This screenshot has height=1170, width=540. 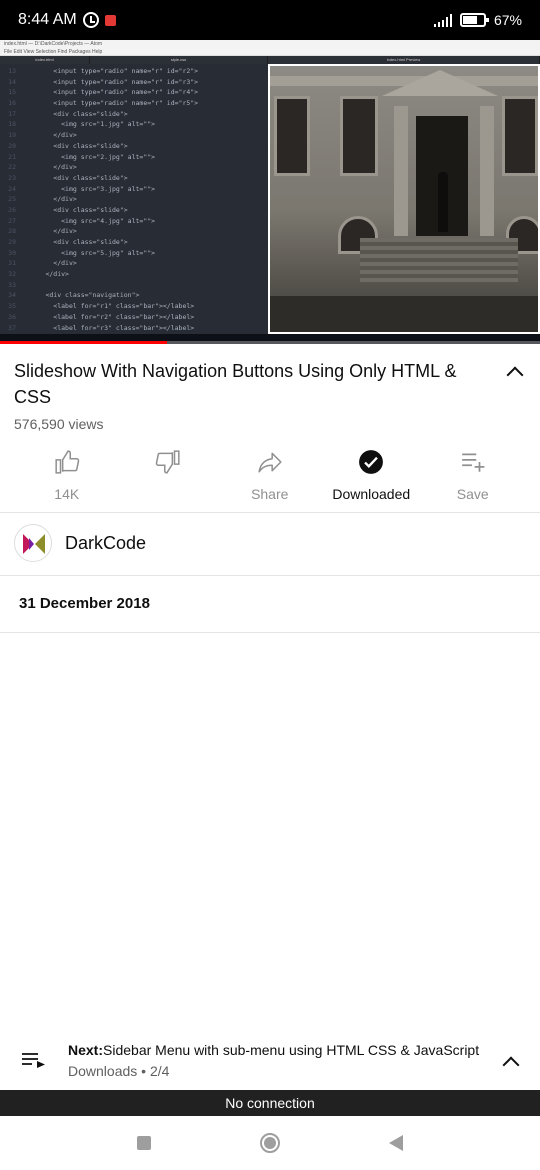 I want to click on code-text: <img src="5.jpg" alt="">, so click(x=89, y=252).